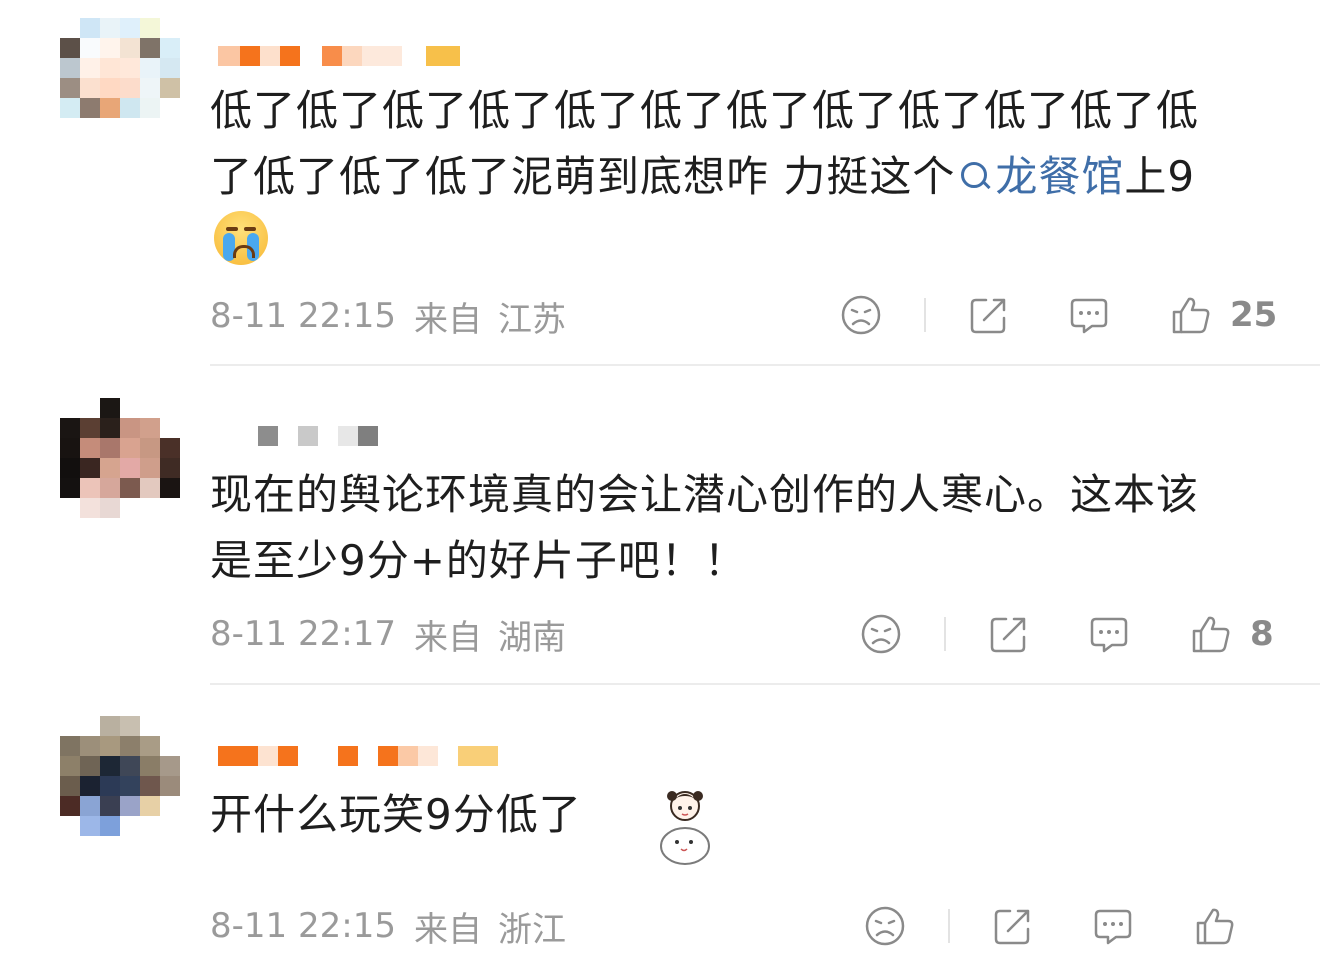  Describe the element at coordinates (685, 828) in the screenshot. I see `girl-and-cat-sticker-icon` at that location.